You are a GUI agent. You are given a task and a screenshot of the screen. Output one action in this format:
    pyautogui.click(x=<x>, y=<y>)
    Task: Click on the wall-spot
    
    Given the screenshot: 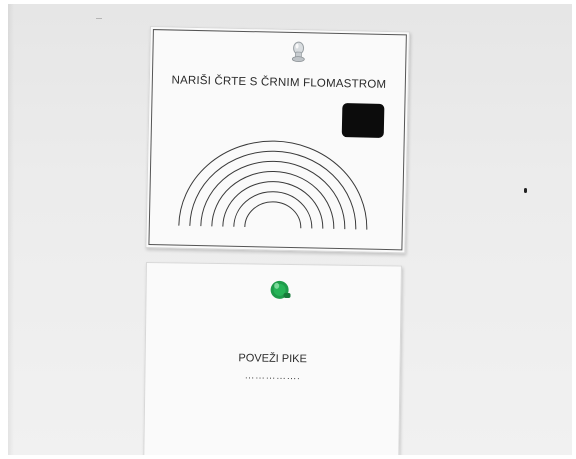 What is the action you would take?
    pyautogui.click(x=525, y=190)
    